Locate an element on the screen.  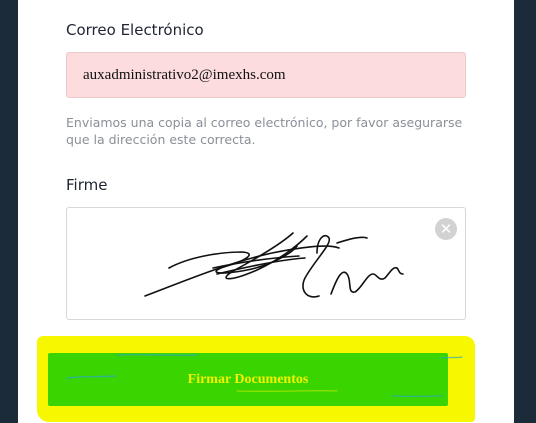
signature-label: Firme is located at coordinates (87, 185).